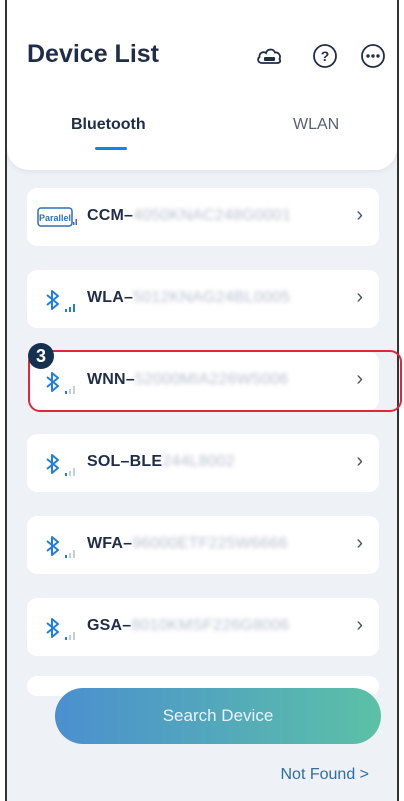 The width and height of the screenshot is (404, 801). Describe the element at coordinates (316, 125) in the screenshot. I see `tab-wlan: WLAN` at that location.